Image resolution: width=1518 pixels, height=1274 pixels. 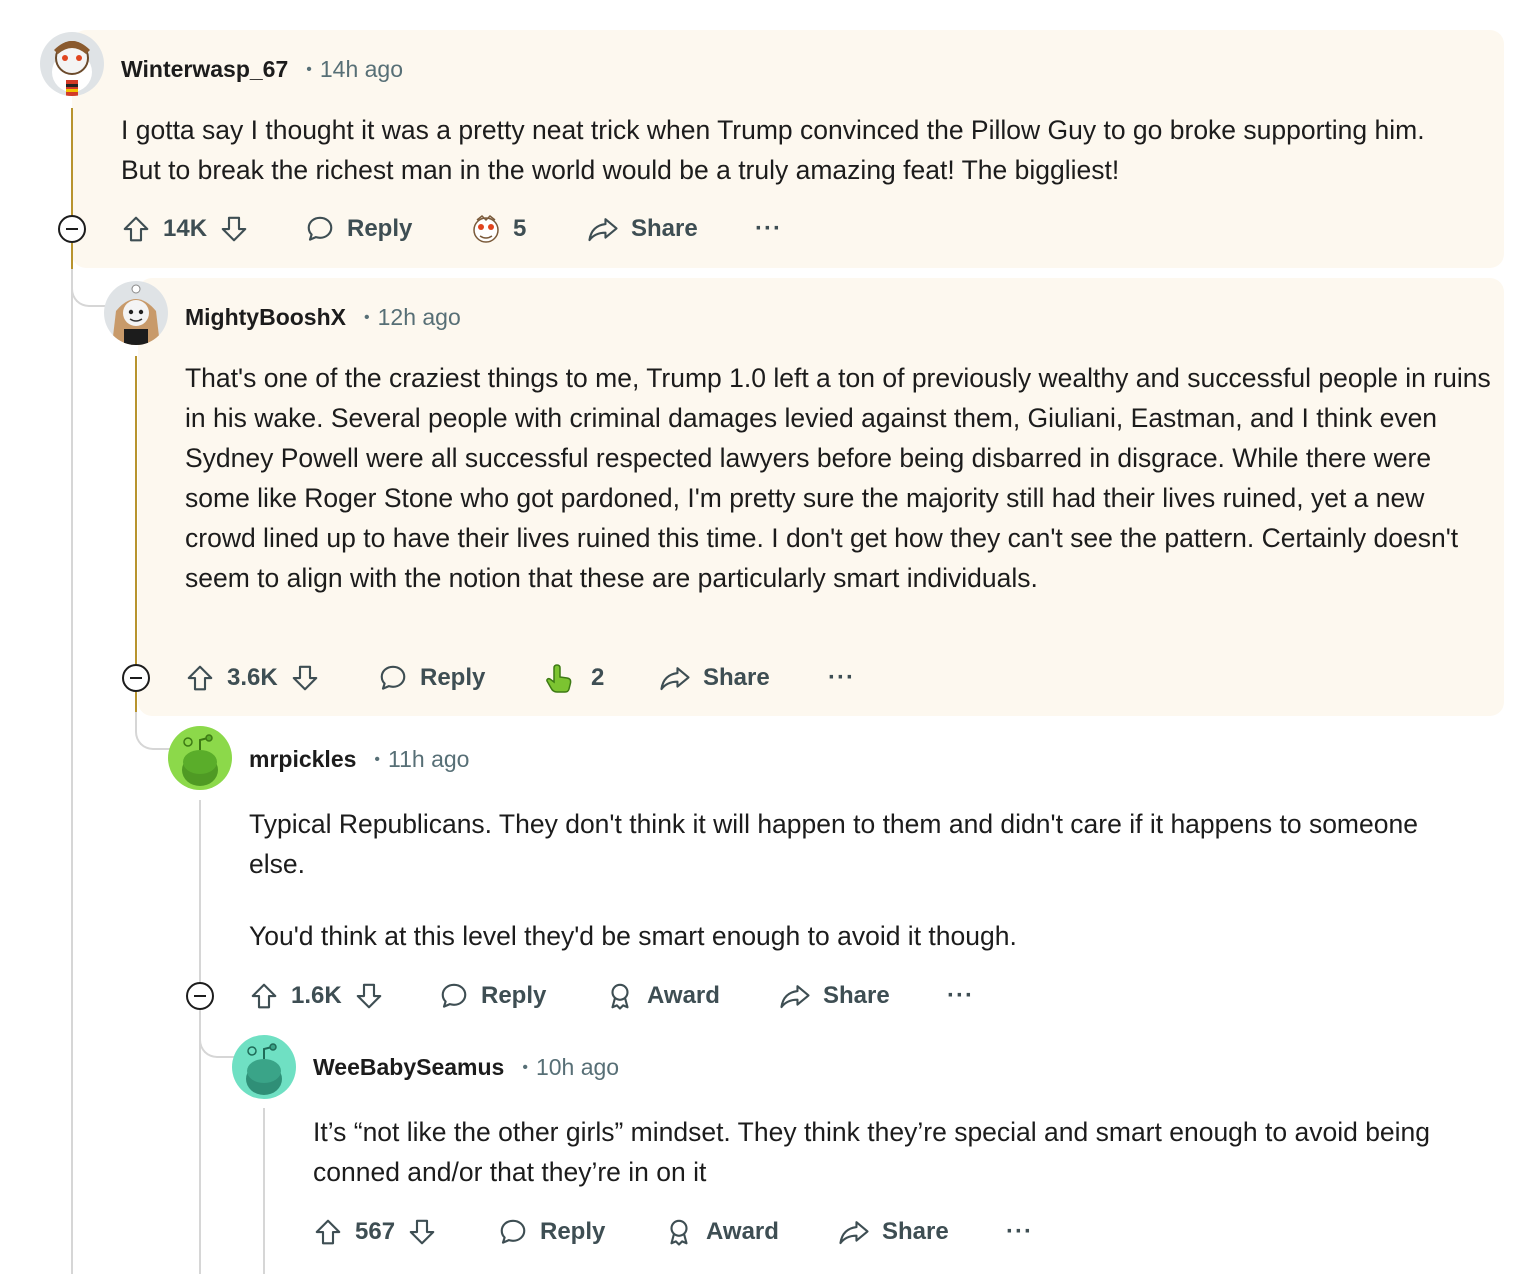 I want to click on username: mrpickles, so click(x=302, y=759).